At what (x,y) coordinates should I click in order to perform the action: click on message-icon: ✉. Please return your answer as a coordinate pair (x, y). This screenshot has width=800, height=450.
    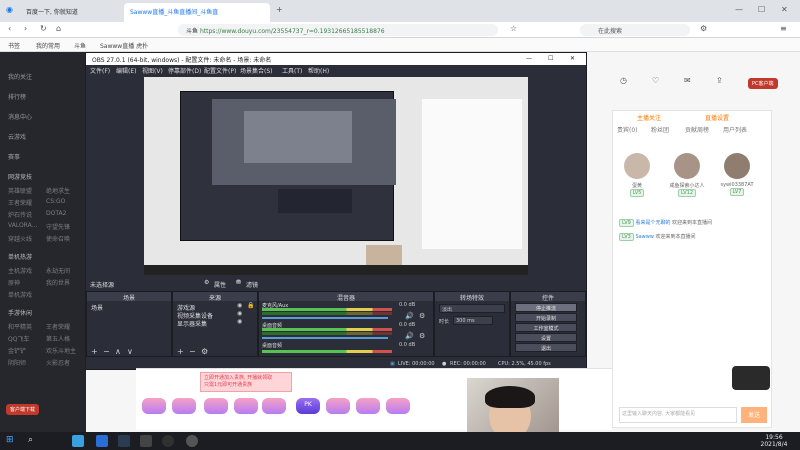
    Looking at the image, I should click on (687, 80).